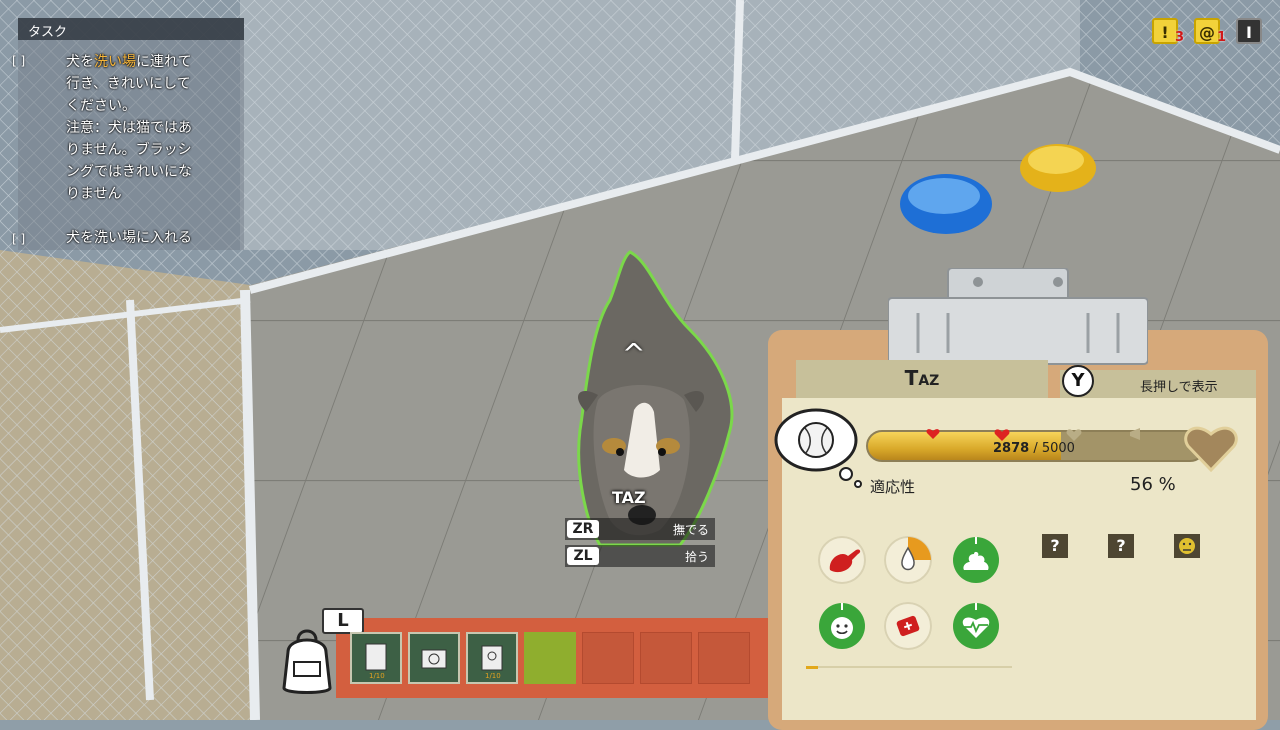 This screenshot has height=730, width=1280. Describe the element at coordinates (629, 497) in the screenshot. I see `dog-name-label: TAZ` at that location.